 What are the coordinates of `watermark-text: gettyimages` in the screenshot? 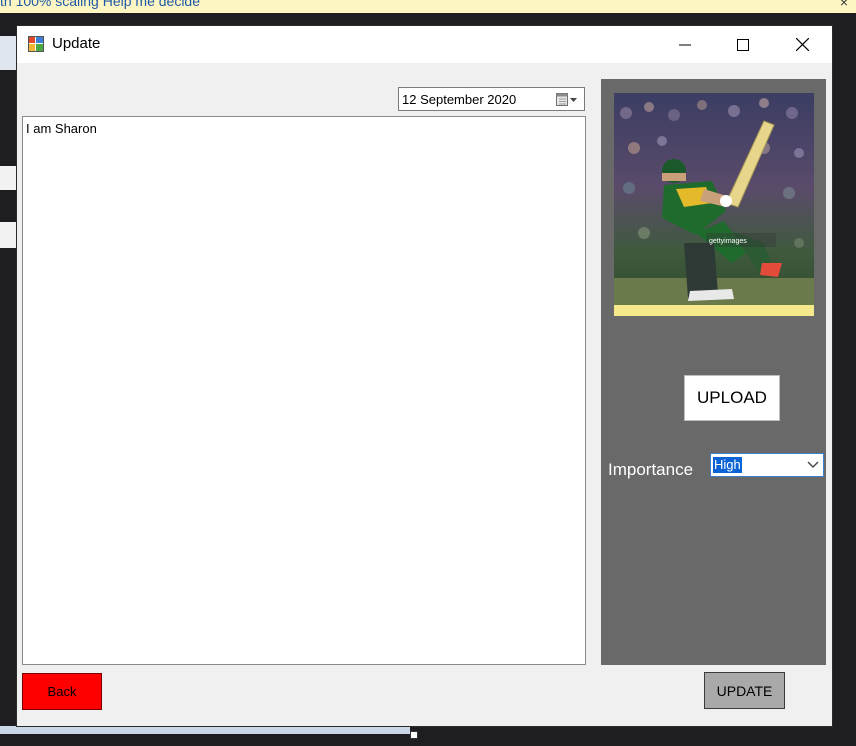 It's located at (728, 241).